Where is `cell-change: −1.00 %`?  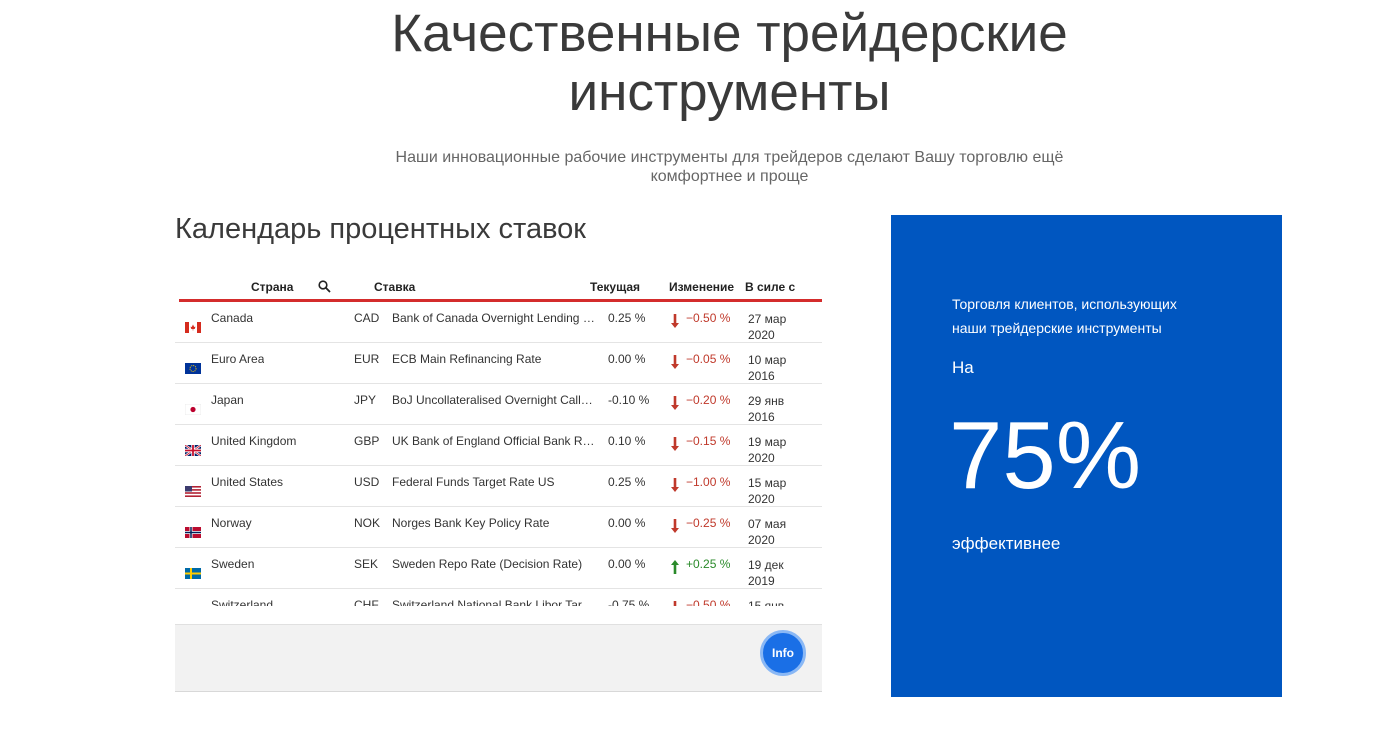
cell-change: −1.00 % is located at coordinates (708, 482).